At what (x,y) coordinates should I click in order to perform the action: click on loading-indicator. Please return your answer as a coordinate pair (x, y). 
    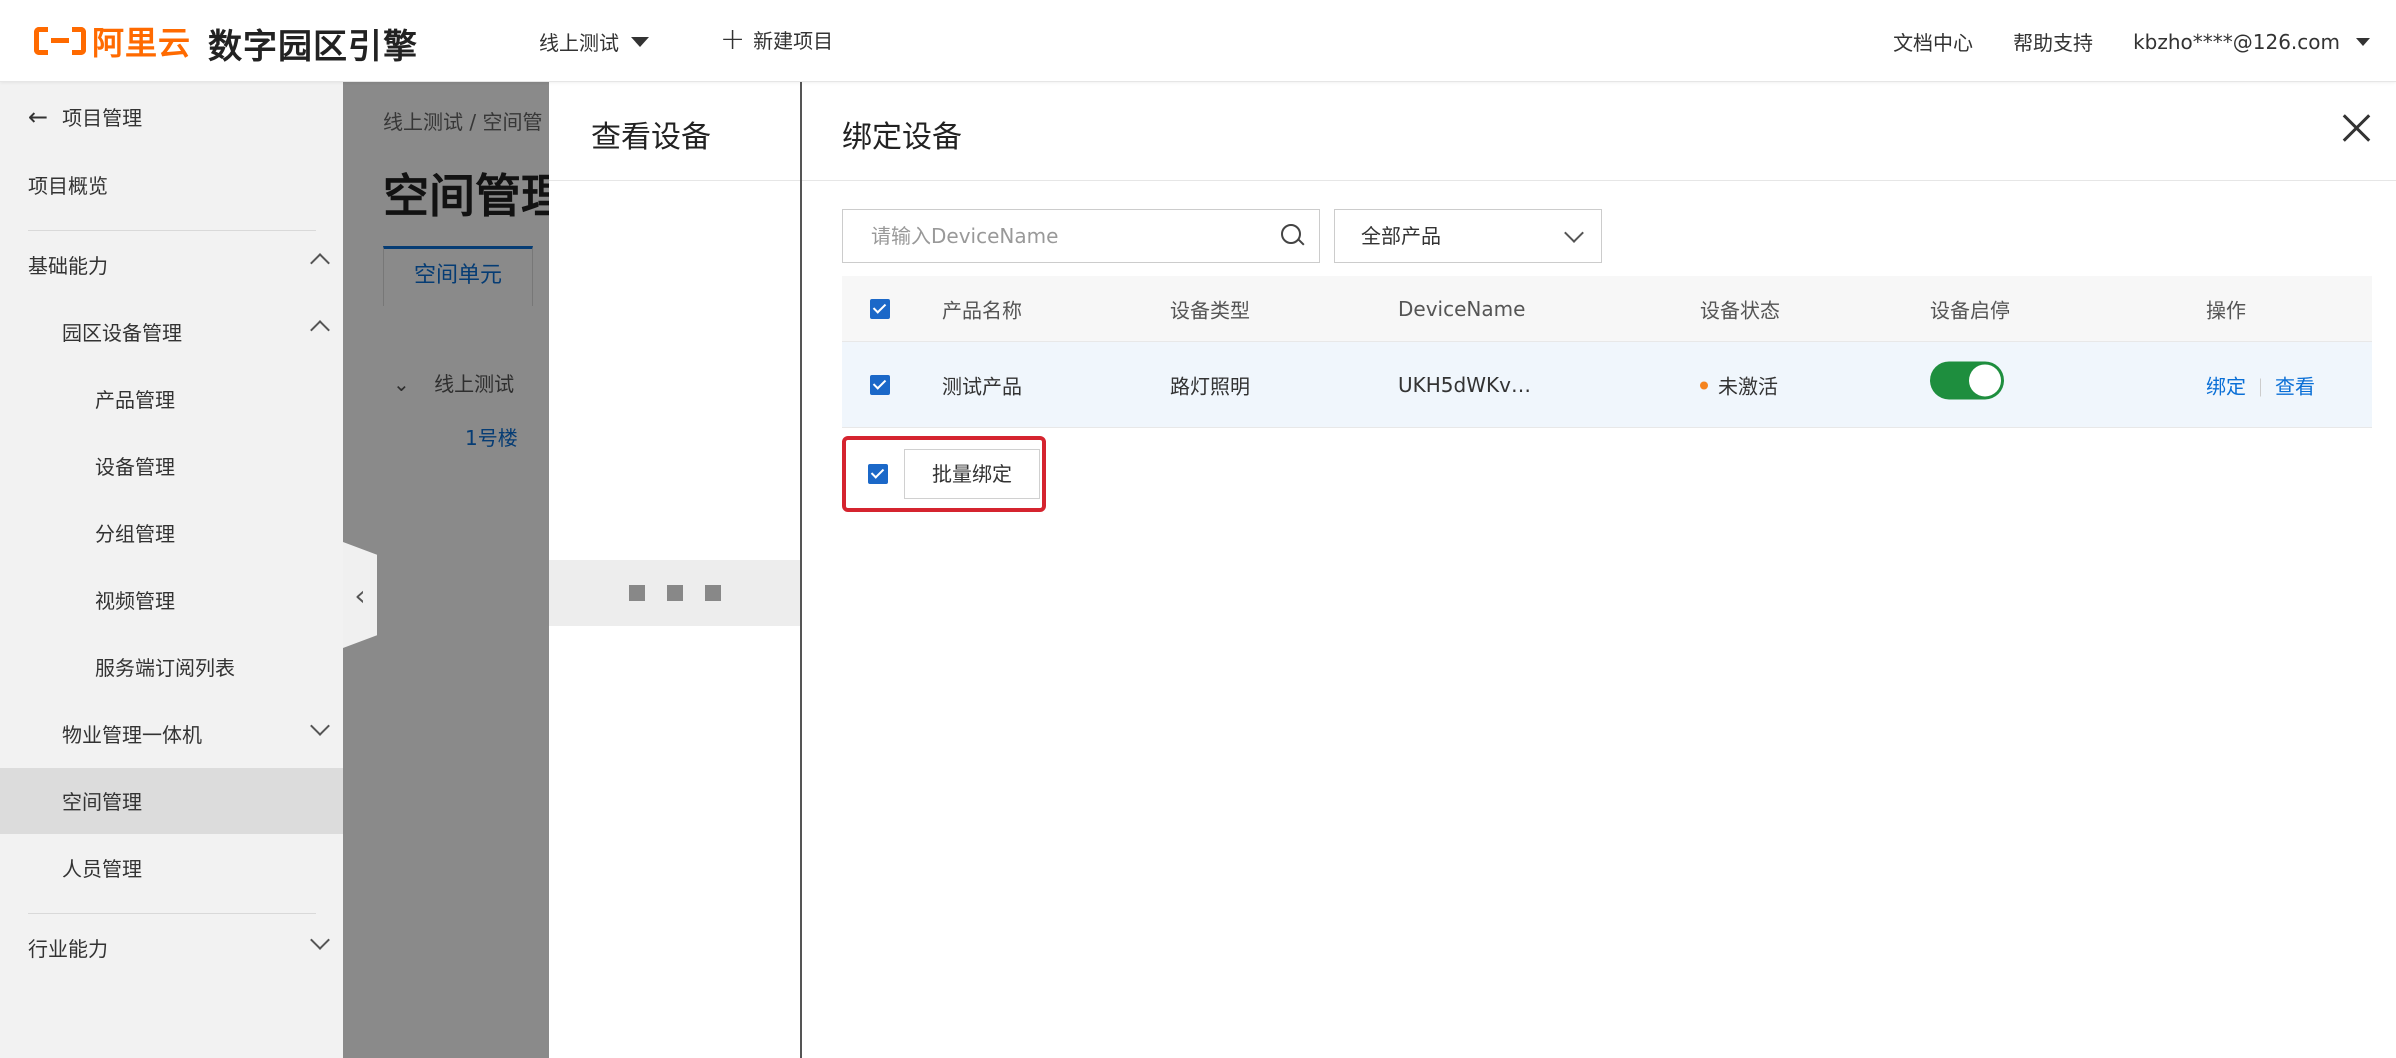
    Looking at the image, I should click on (674, 593).